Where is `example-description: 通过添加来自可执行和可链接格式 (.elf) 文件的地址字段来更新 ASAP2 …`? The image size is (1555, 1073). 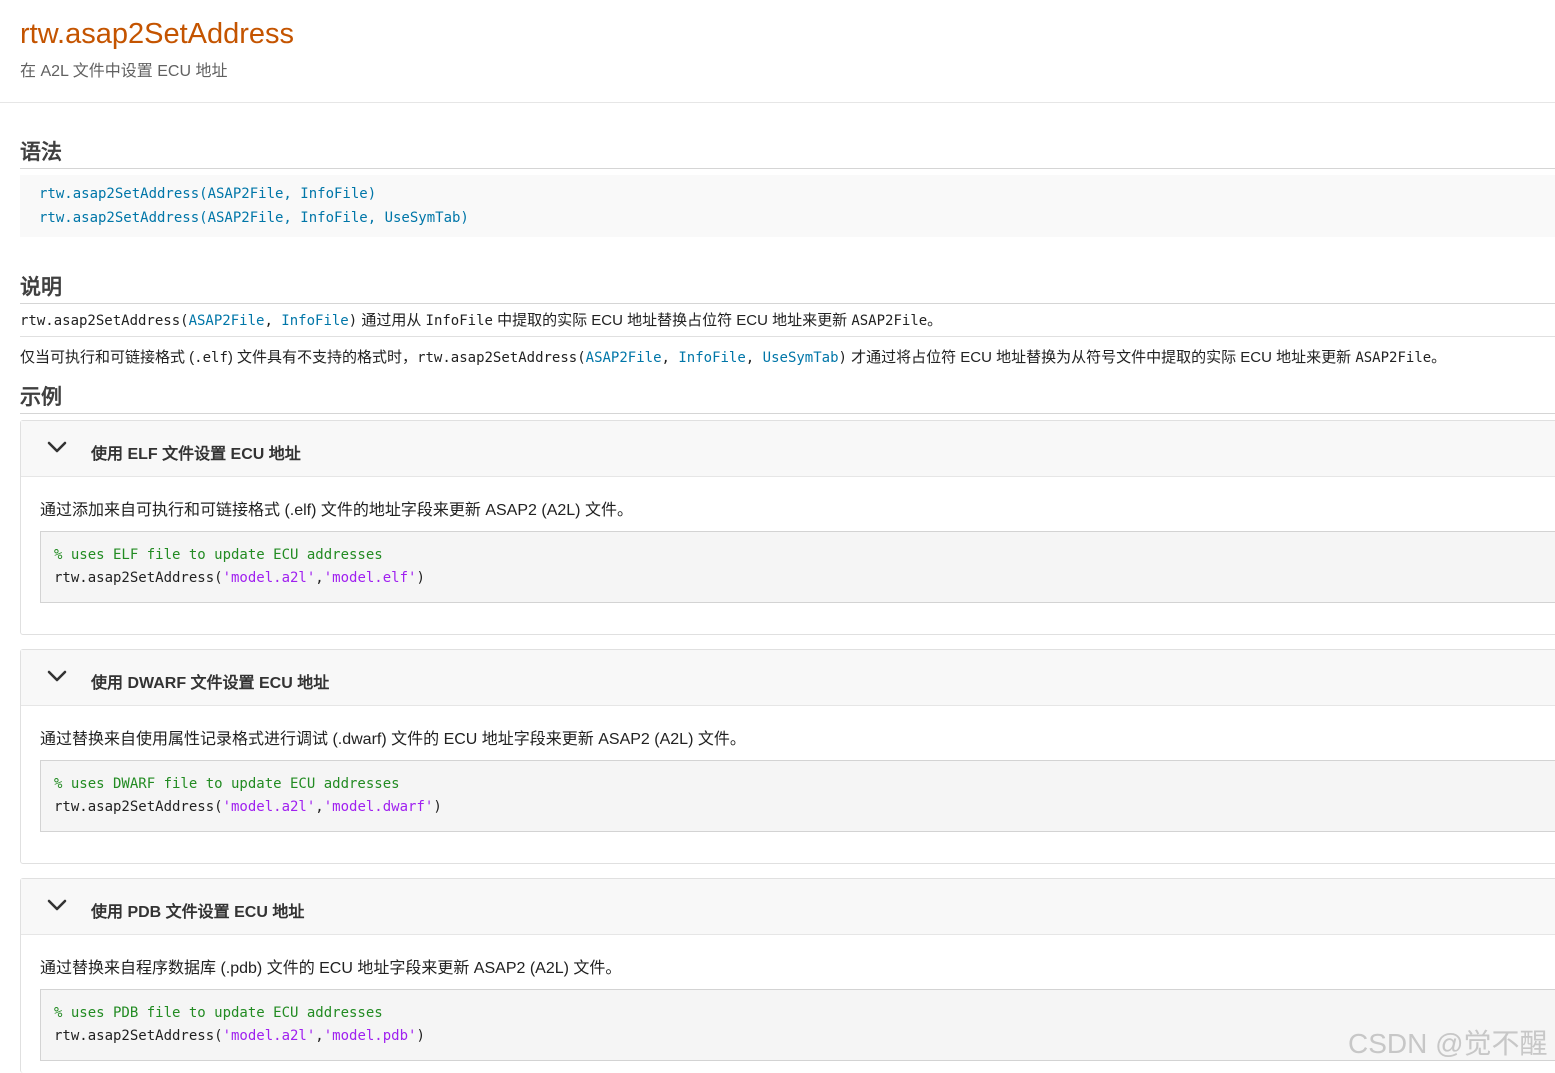
example-description: 通过添加来自可执行和可链接格式 (.elf) 文件的地址字段来更新 ASAP2 … is located at coordinates (336, 510).